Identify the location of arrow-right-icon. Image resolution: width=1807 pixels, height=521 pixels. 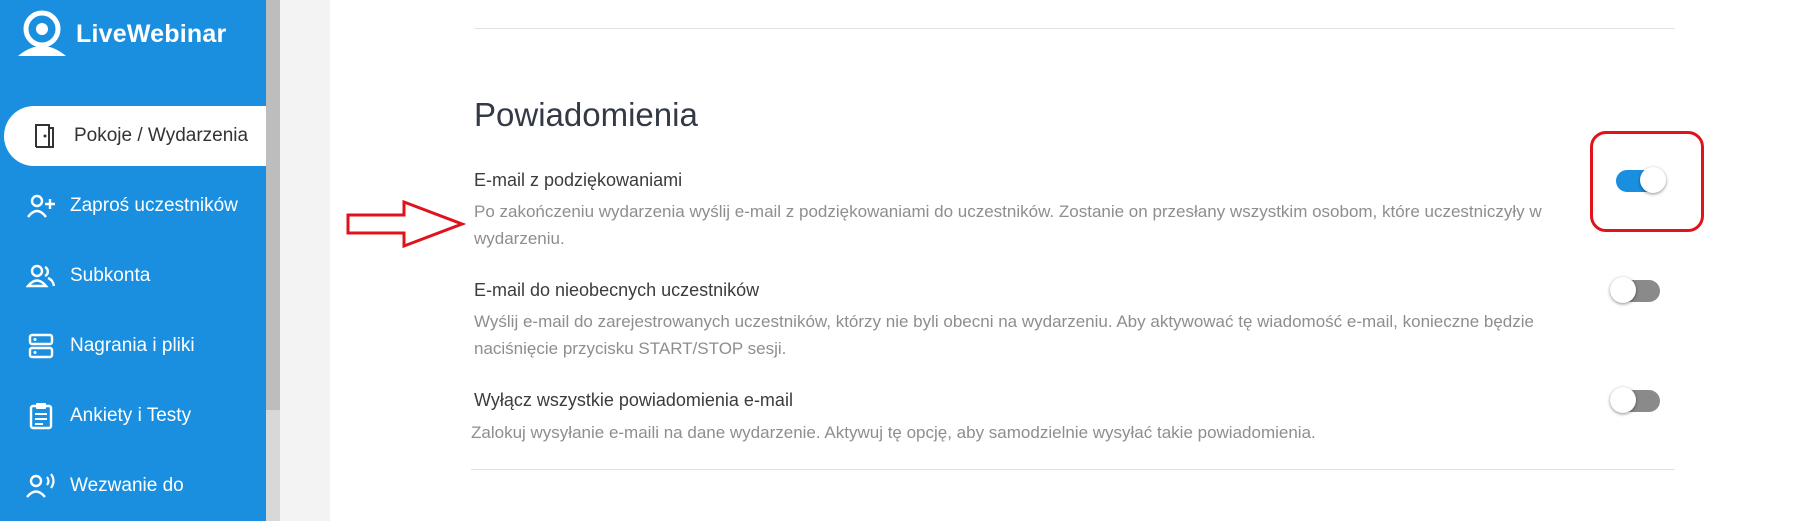
(406, 224).